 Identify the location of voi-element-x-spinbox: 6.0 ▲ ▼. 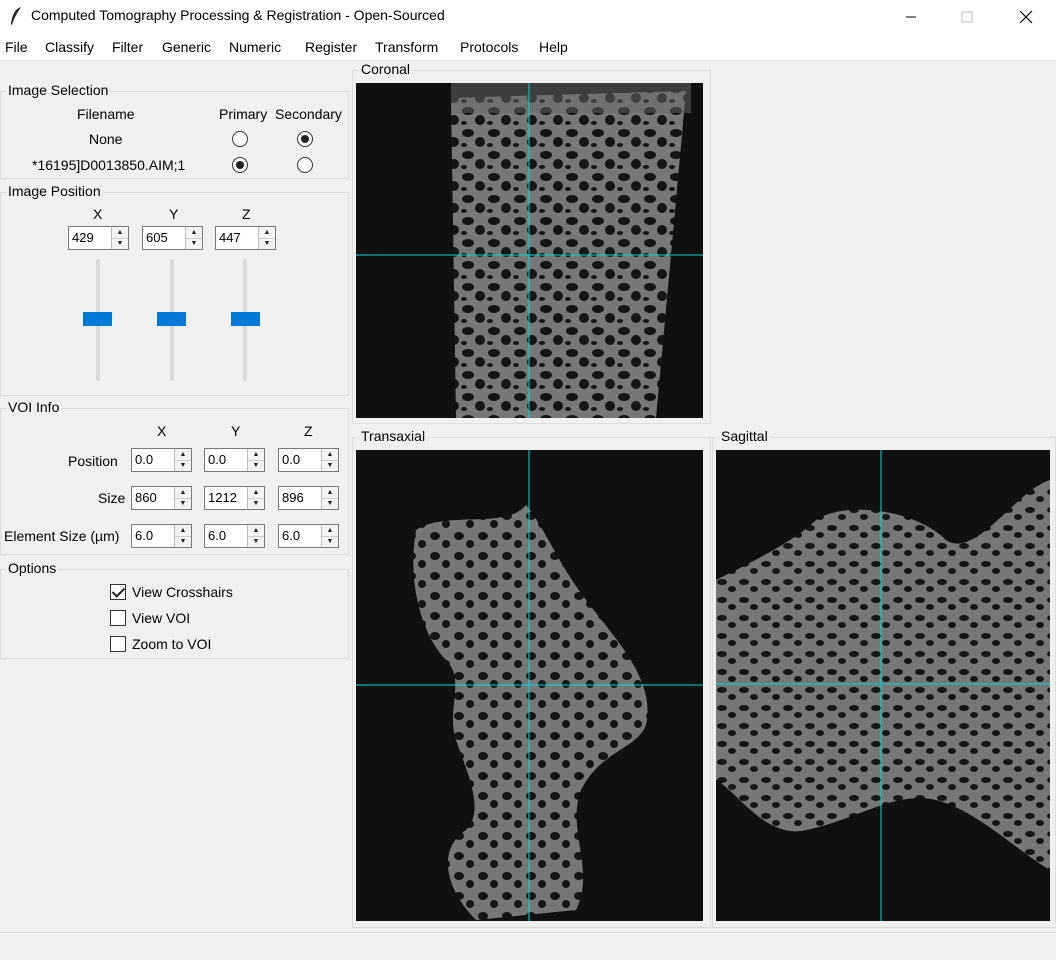
(161, 536).